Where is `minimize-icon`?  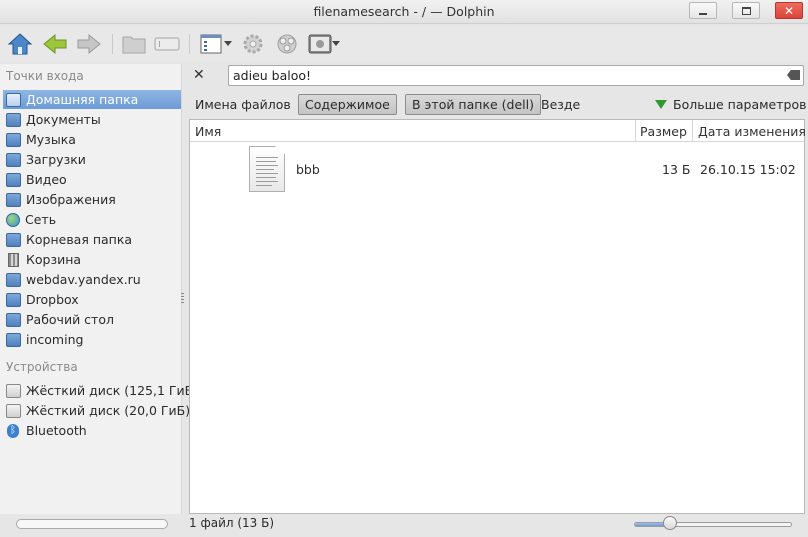 minimize-icon is located at coordinates (703, 13).